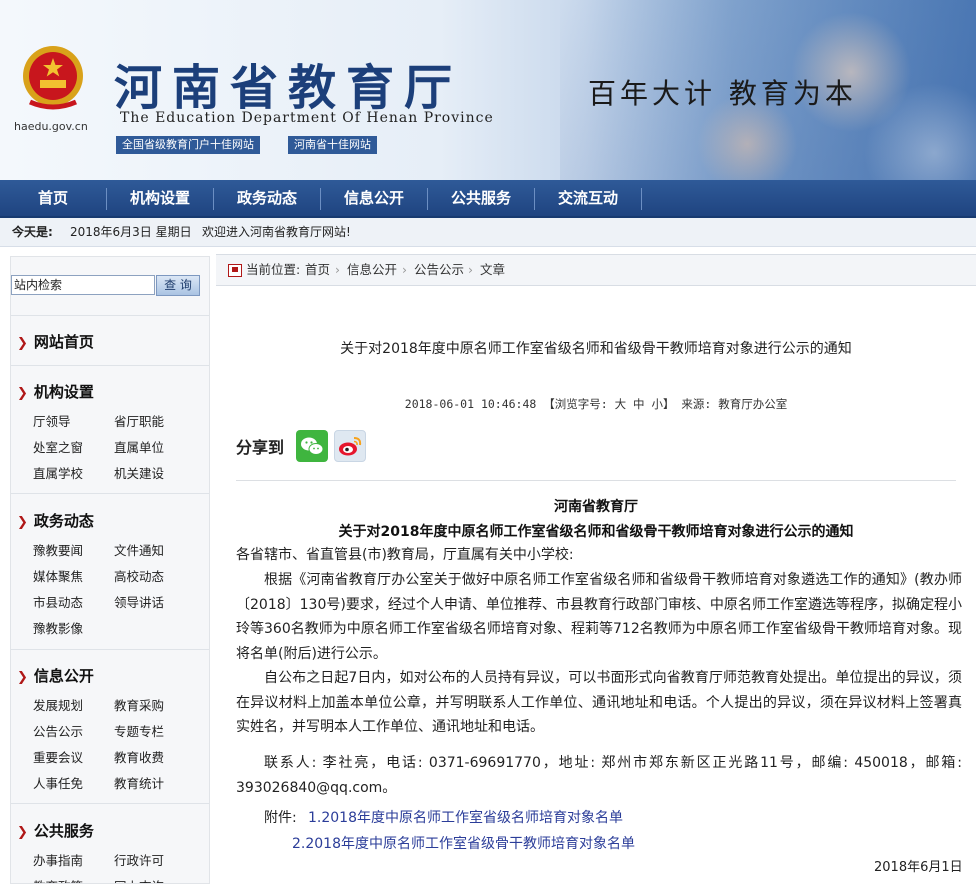 The width and height of the screenshot is (976, 884). Describe the element at coordinates (280, 818) in the screenshot. I see `attachments-label: 附件:` at that location.